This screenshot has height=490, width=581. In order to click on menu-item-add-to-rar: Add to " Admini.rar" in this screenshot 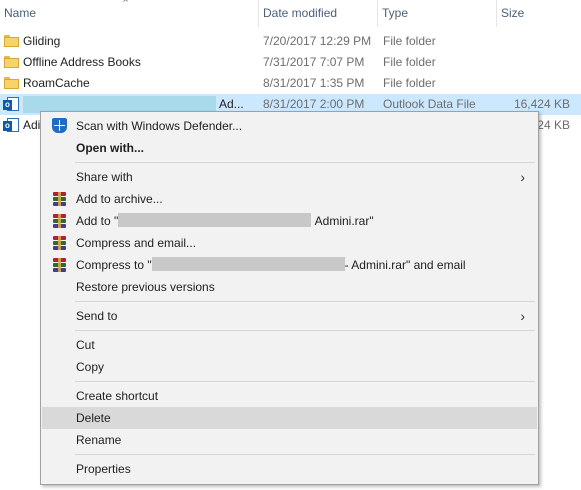, I will do `click(289, 221)`.